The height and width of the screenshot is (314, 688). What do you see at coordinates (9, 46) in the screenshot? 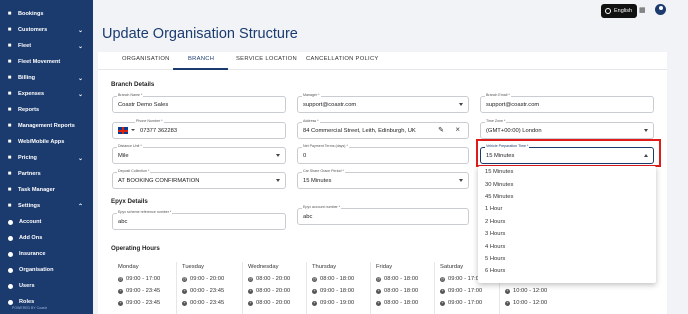
I see `car-icon: ■` at bounding box center [9, 46].